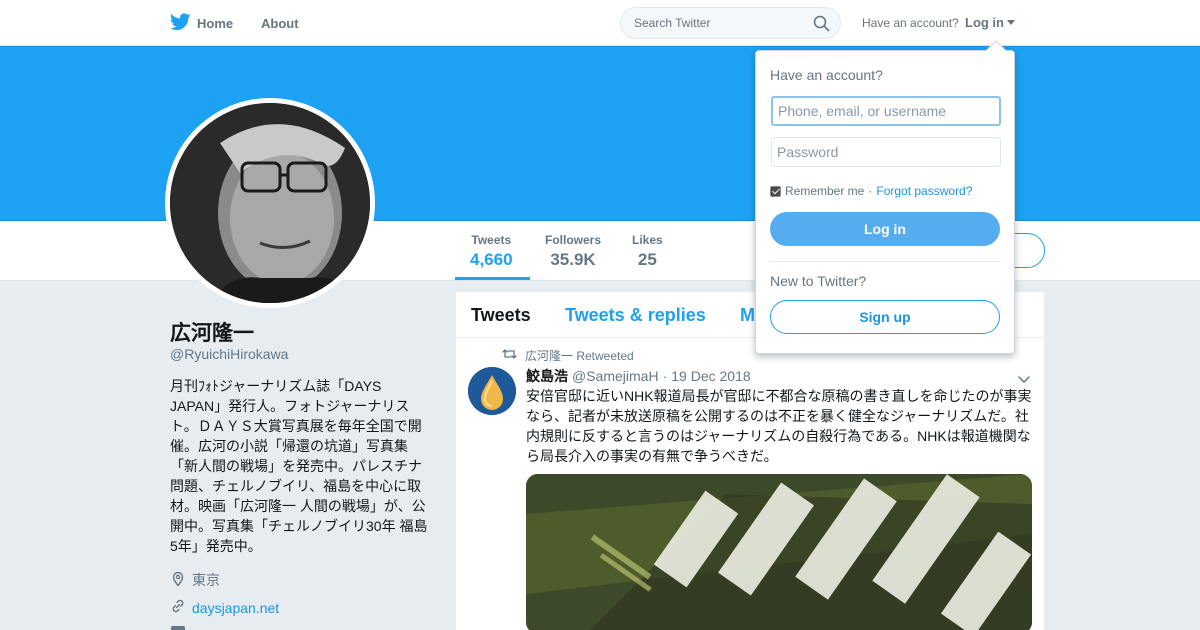 This screenshot has height=630, width=1200. What do you see at coordinates (818, 281) in the screenshot?
I see `new-to-twitter-text: New to Twitter?` at bounding box center [818, 281].